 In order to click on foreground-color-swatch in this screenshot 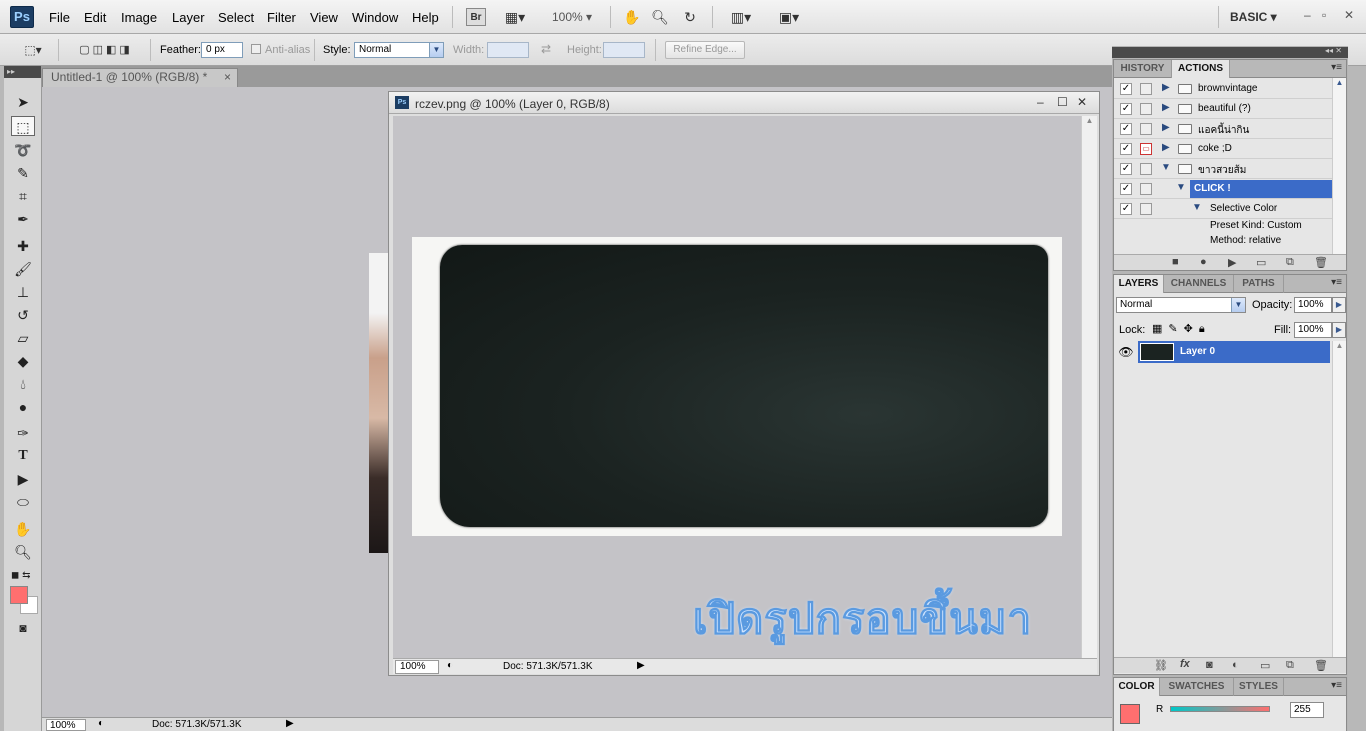, I will do `click(19, 595)`.